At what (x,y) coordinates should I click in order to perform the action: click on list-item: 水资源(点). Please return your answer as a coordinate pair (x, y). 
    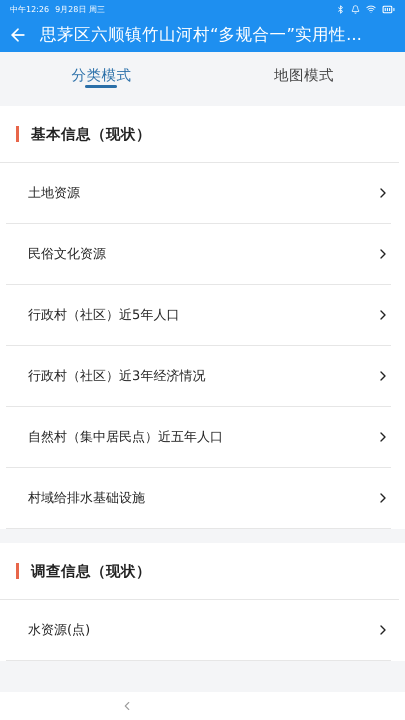
    Looking at the image, I should click on (198, 630).